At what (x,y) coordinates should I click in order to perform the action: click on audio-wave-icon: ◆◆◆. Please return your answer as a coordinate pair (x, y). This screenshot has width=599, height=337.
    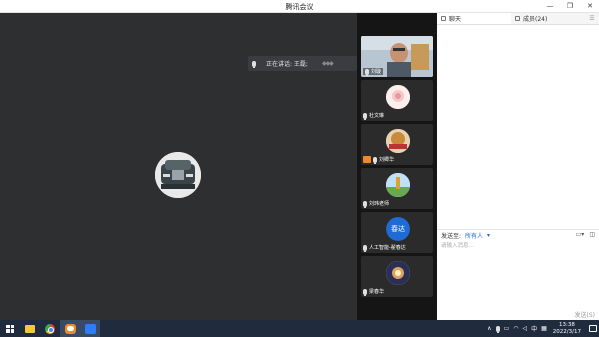
    Looking at the image, I should click on (327, 63).